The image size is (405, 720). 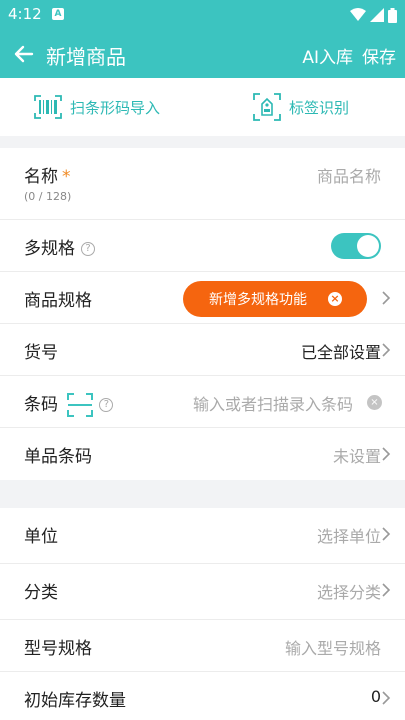 What do you see at coordinates (48, 196) in the screenshot?
I see `name-char-counter: (0 / 128)` at bounding box center [48, 196].